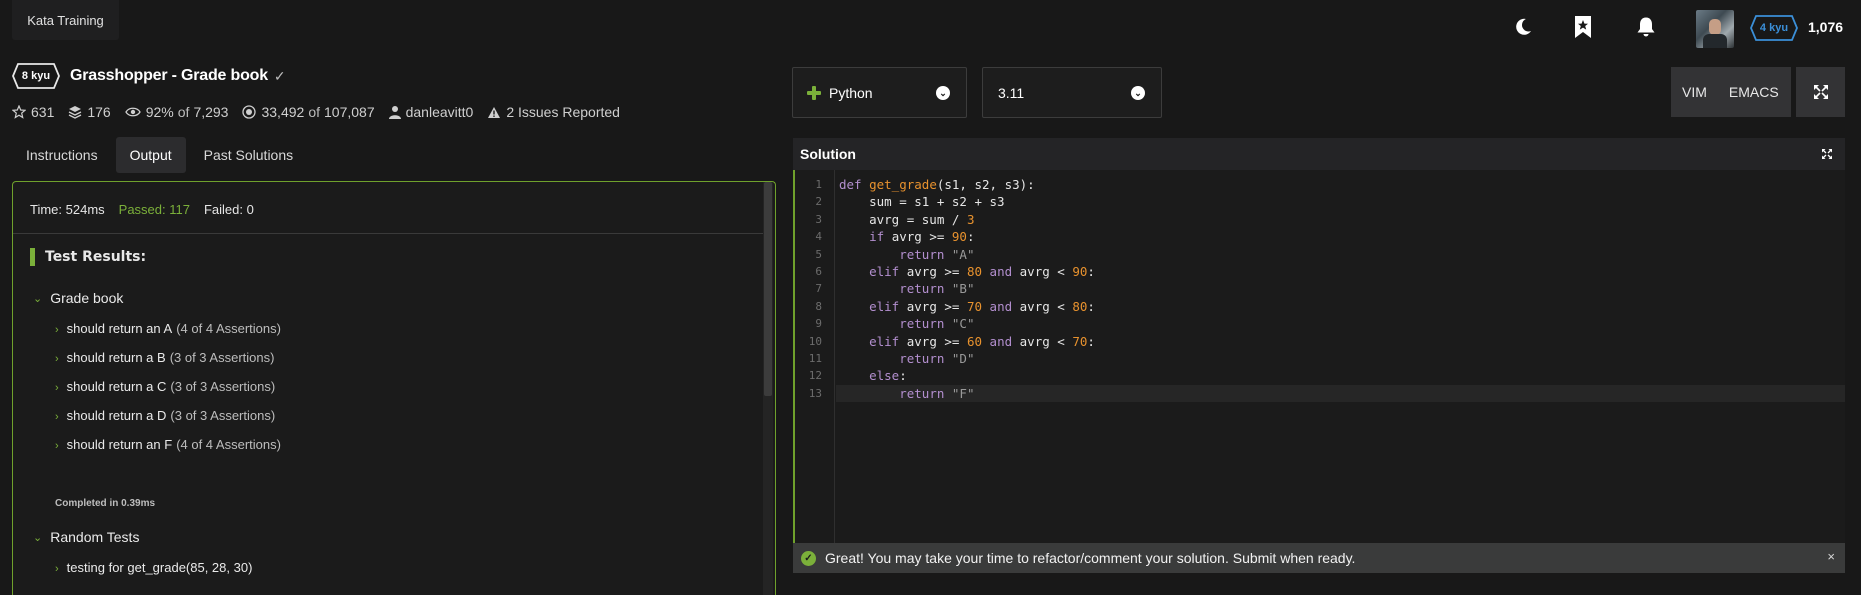  What do you see at coordinates (165, 415) in the screenshot?
I see `list-item: › should return a D (3 of 3 Assertions)` at bounding box center [165, 415].